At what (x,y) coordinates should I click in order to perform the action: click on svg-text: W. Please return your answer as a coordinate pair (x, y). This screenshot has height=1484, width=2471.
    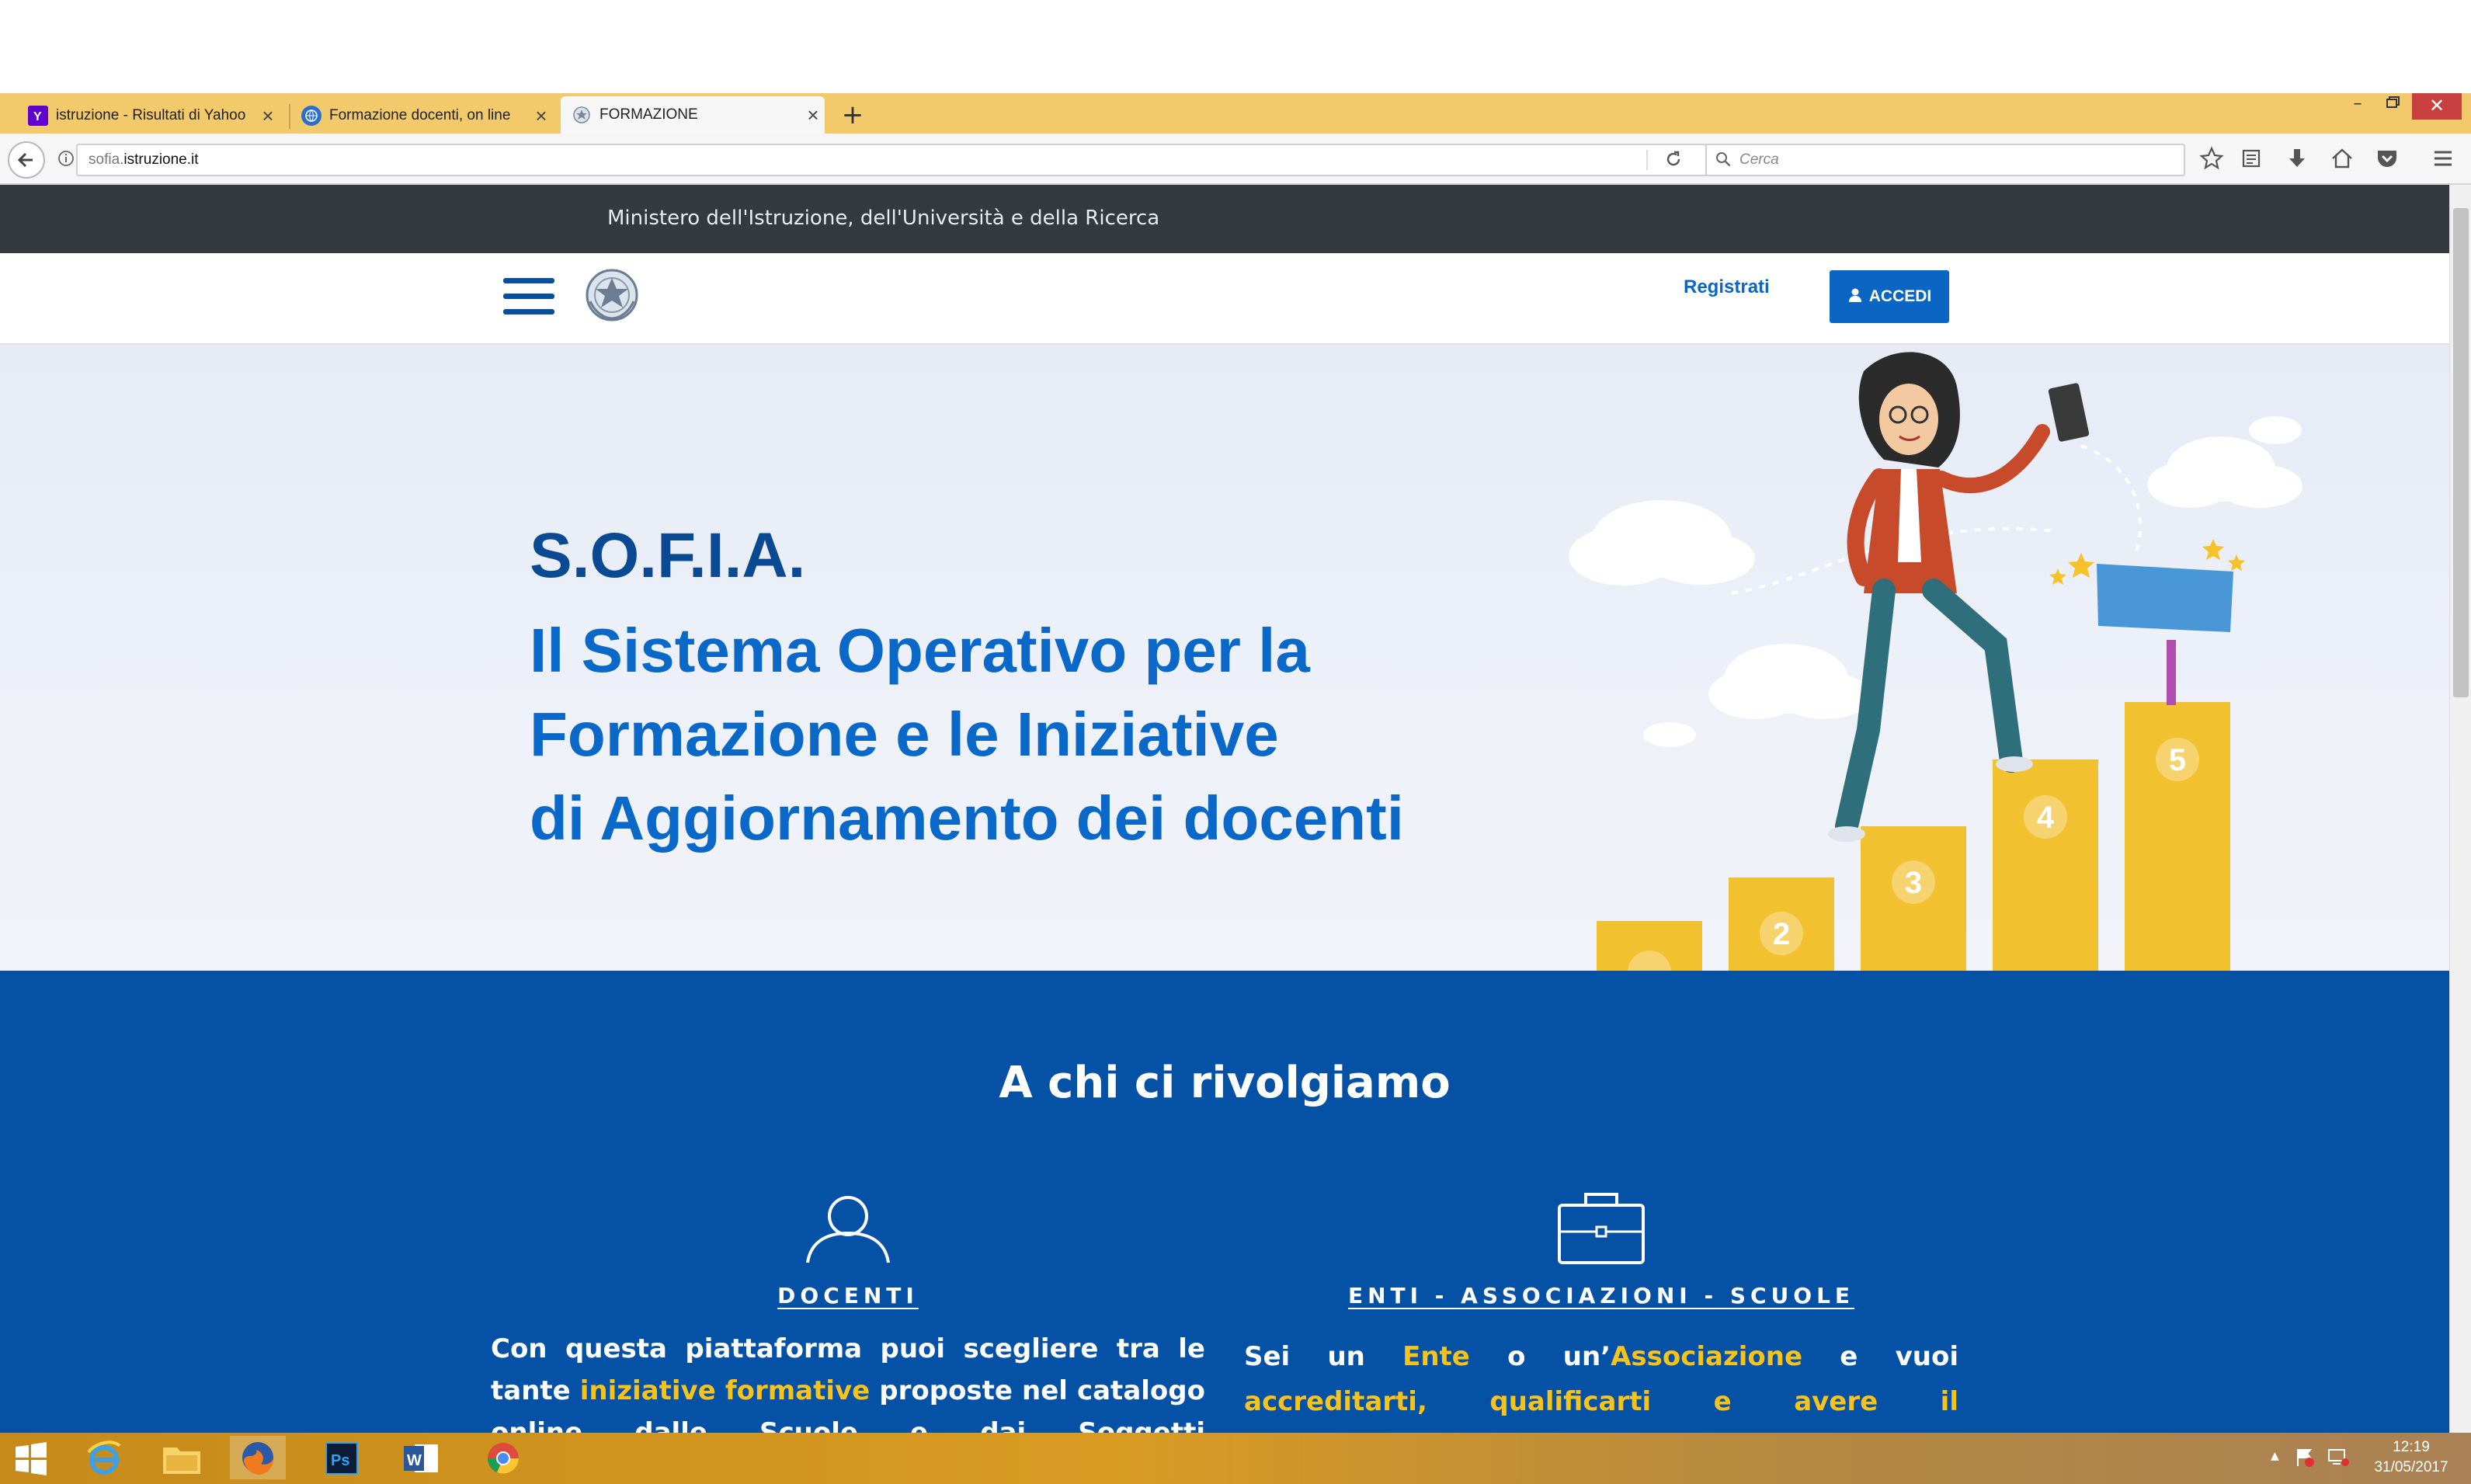
    Looking at the image, I should click on (414, 1460).